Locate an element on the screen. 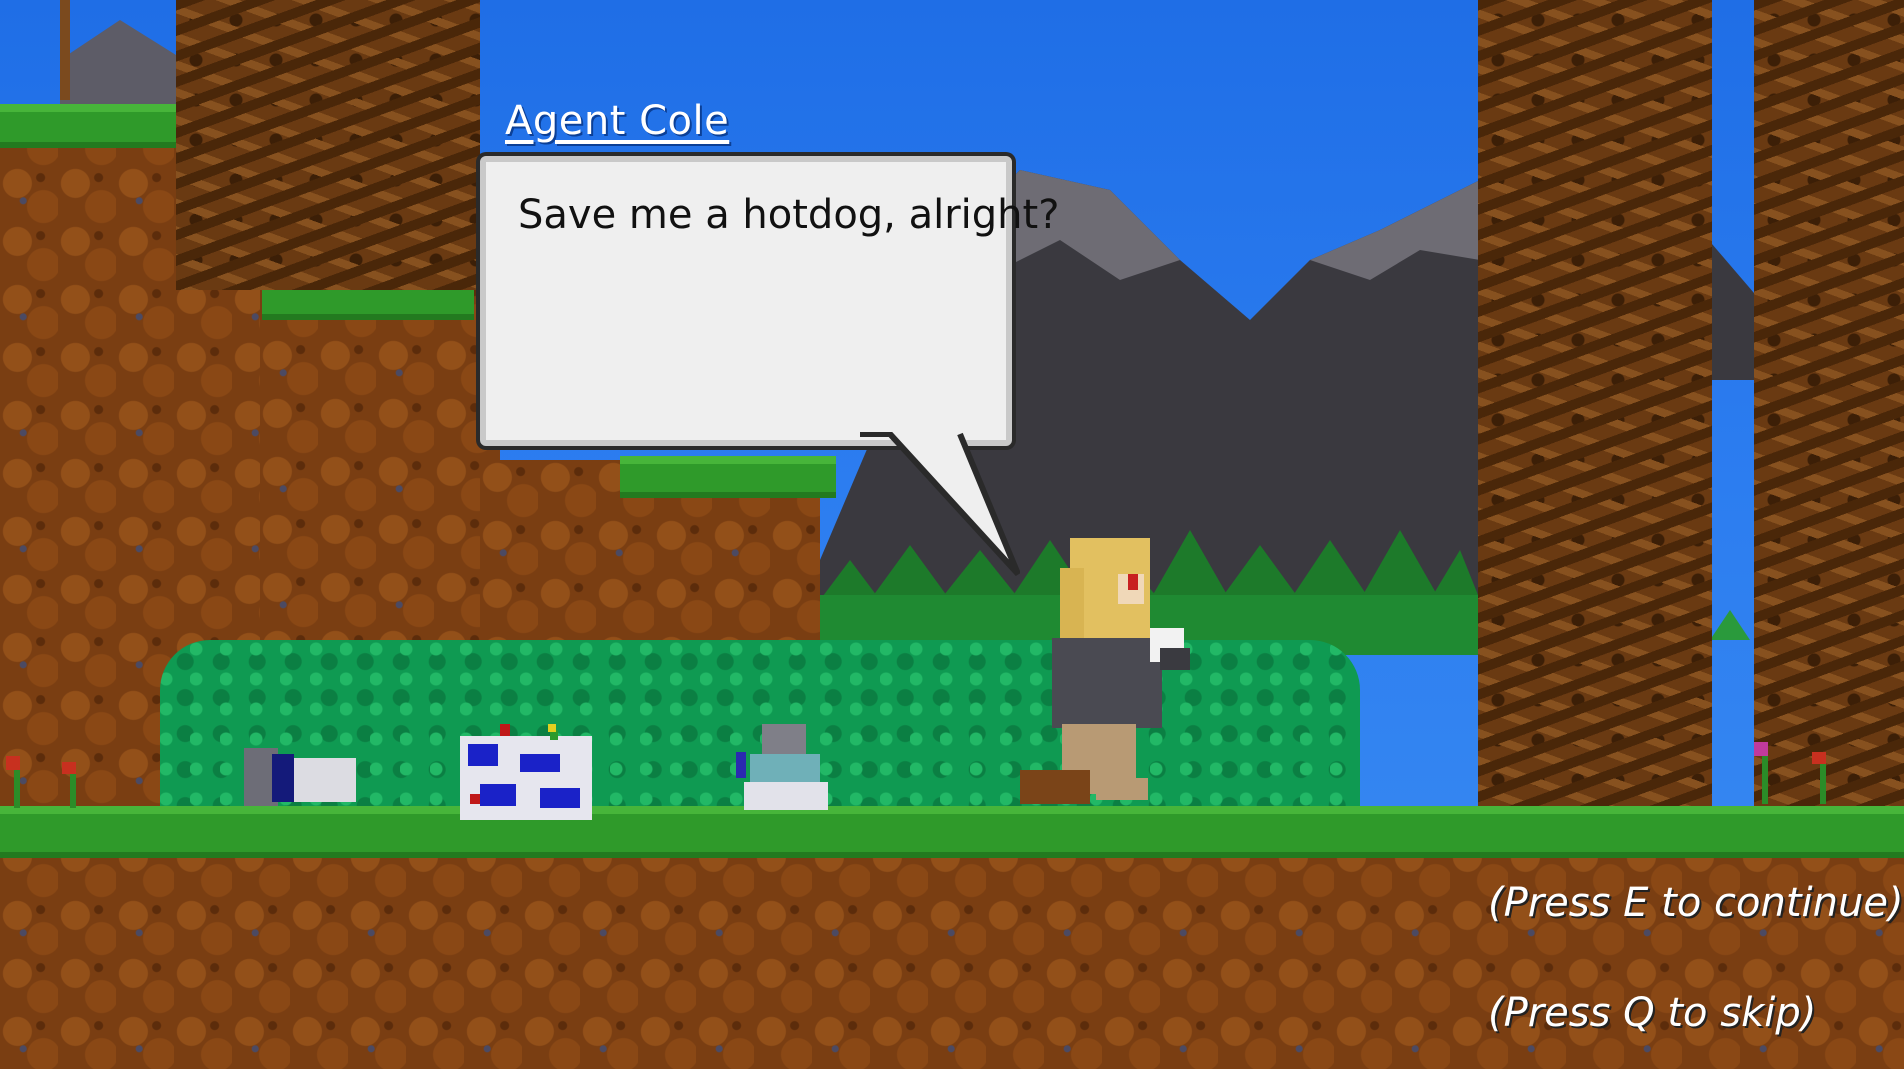 The image size is (1904, 1069). flowers-right is located at coordinates (1790, 773).